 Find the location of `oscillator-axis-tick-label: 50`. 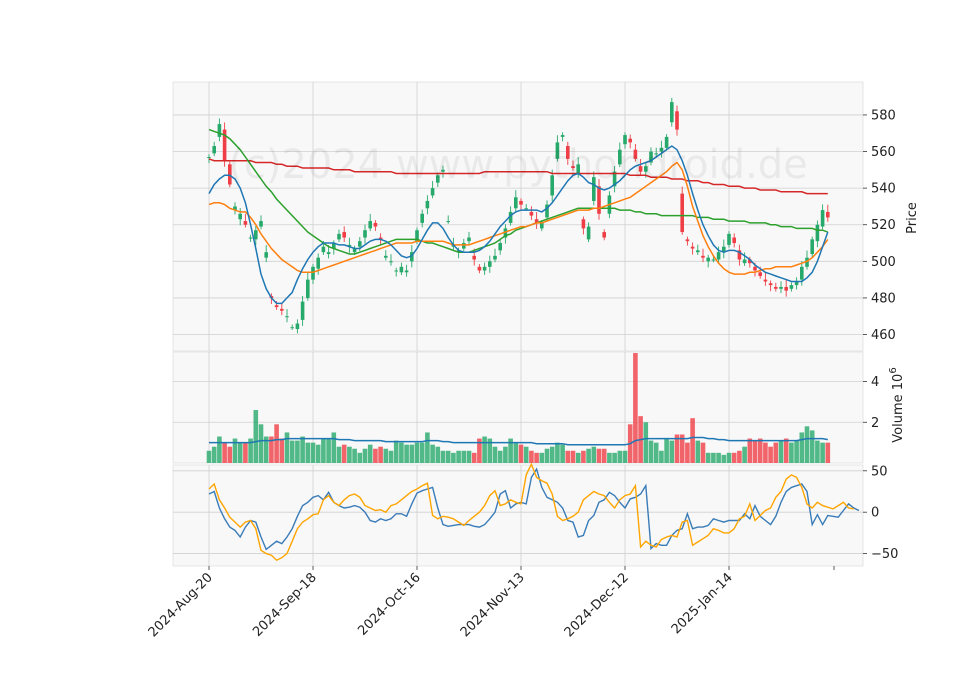

oscillator-axis-tick-label: 50 is located at coordinates (879, 471).